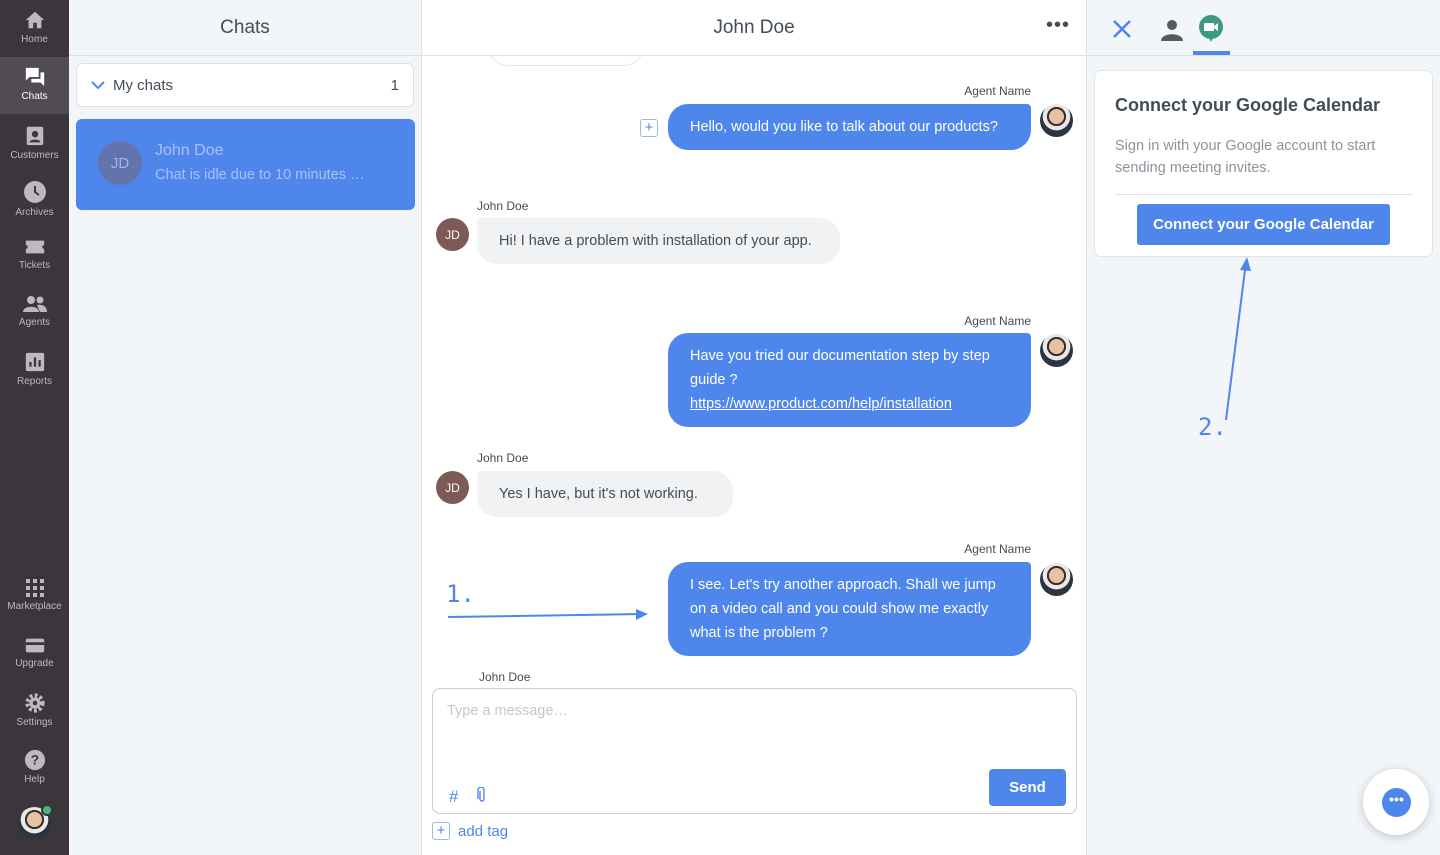  What do you see at coordinates (460, 594) in the screenshot?
I see `annotation-label-1: 1.` at bounding box center [460, 594].